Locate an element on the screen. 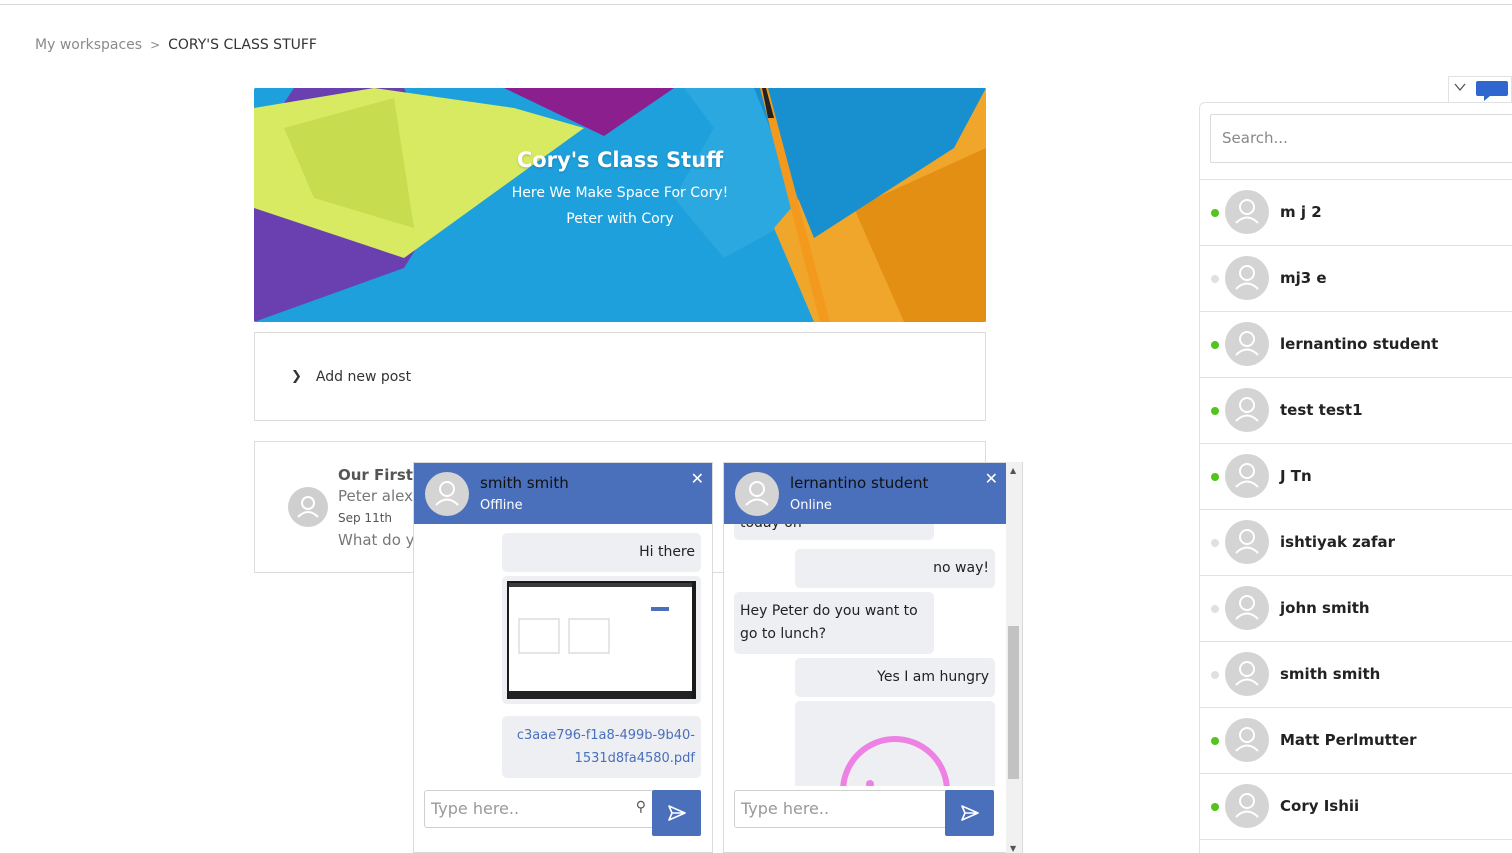 The width and height of the screenshot is (1512, 853). file-name-line-1: c3aae796-f1a8-499b-9b40- is located at coordinates (605, 735).